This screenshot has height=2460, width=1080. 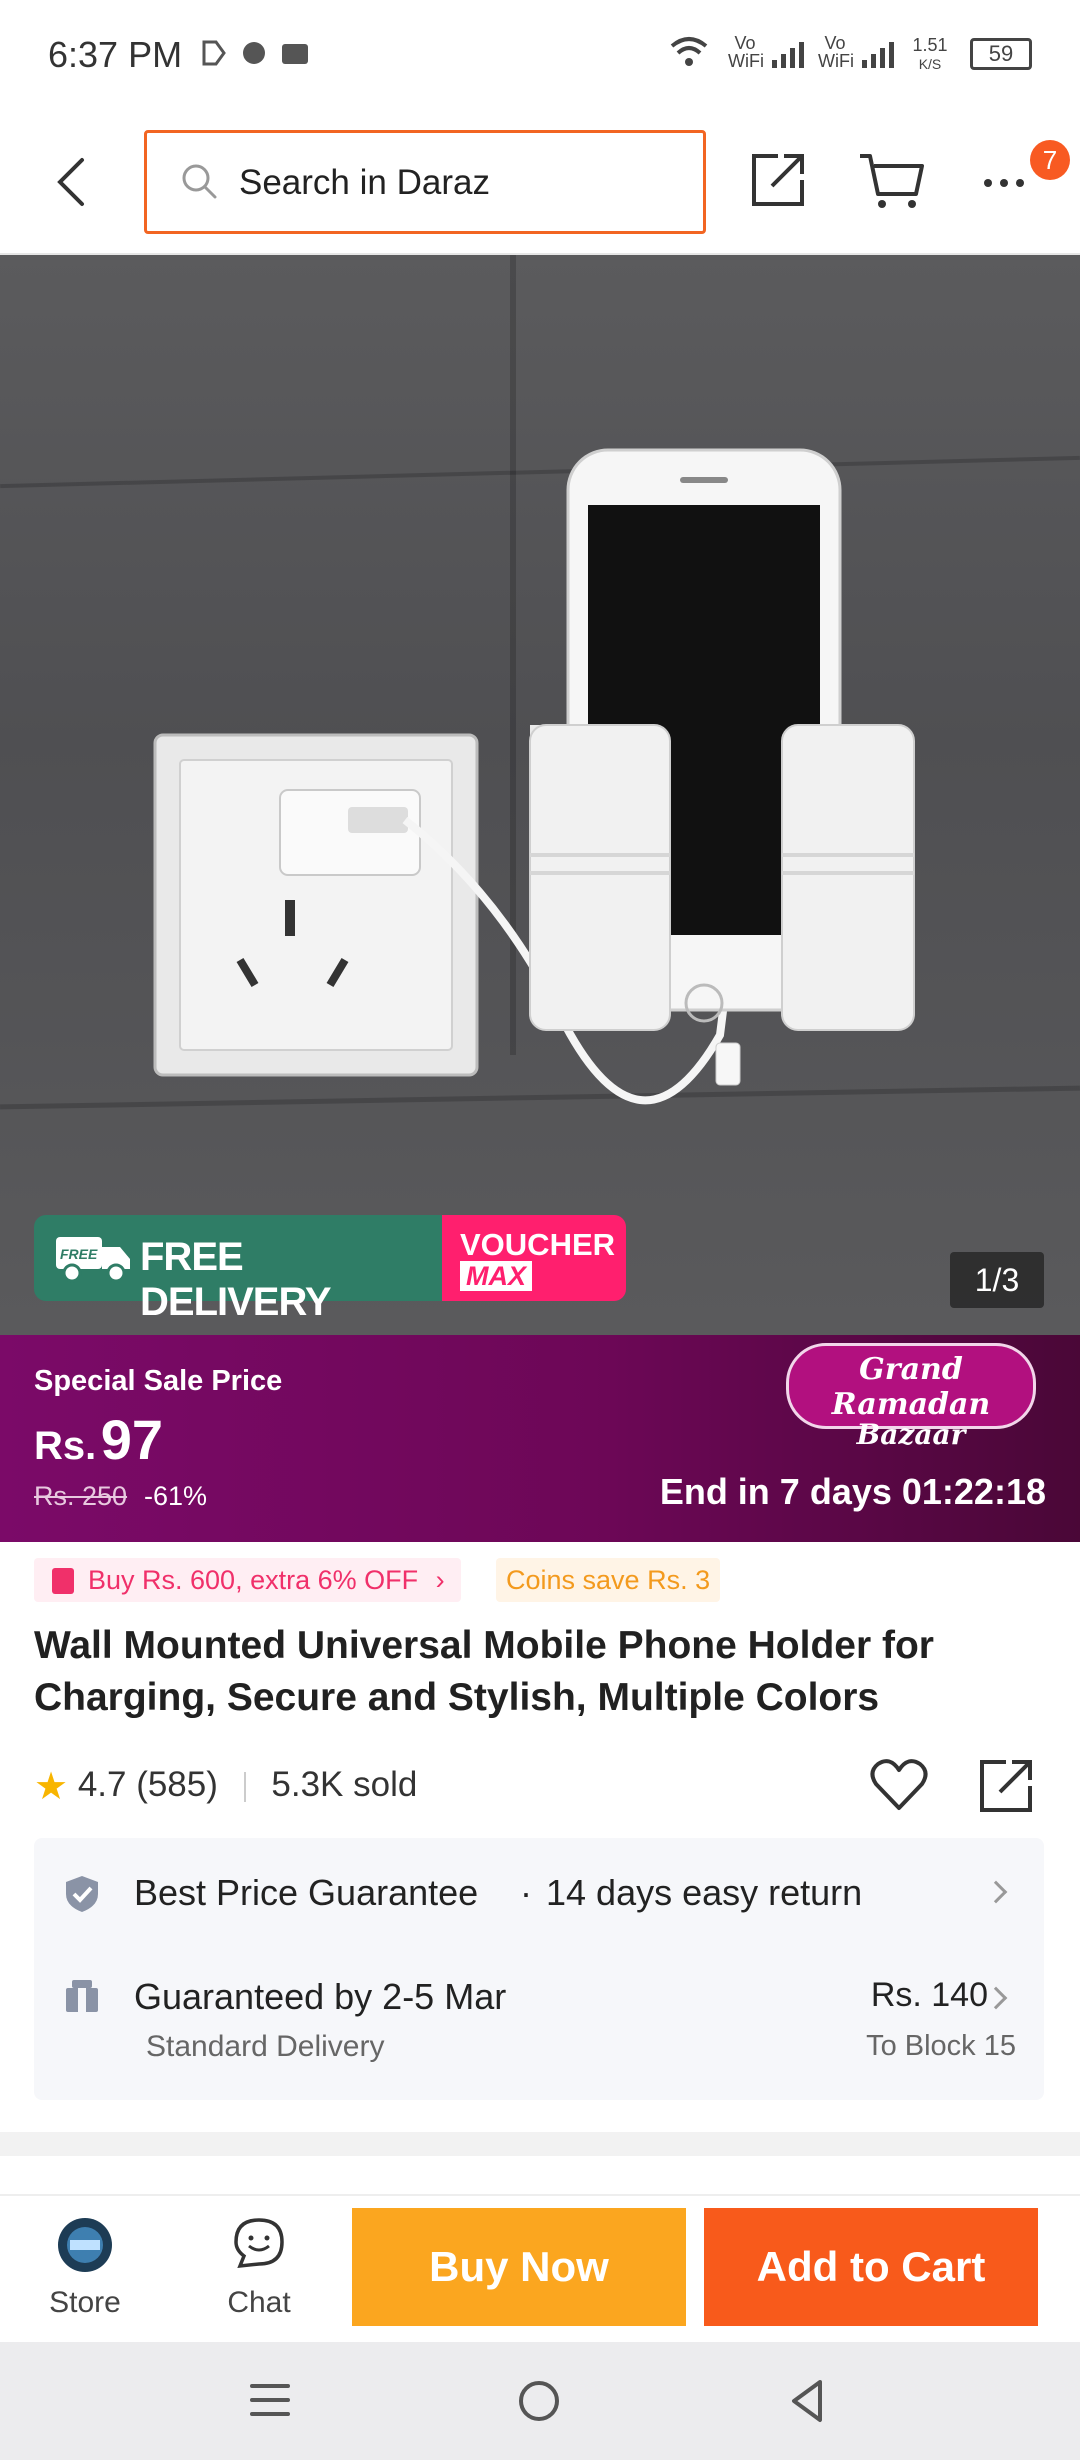 I want to click on rating-row: ★ 4.7 (585) 5.3K sold, so click(x=225, y=1789).